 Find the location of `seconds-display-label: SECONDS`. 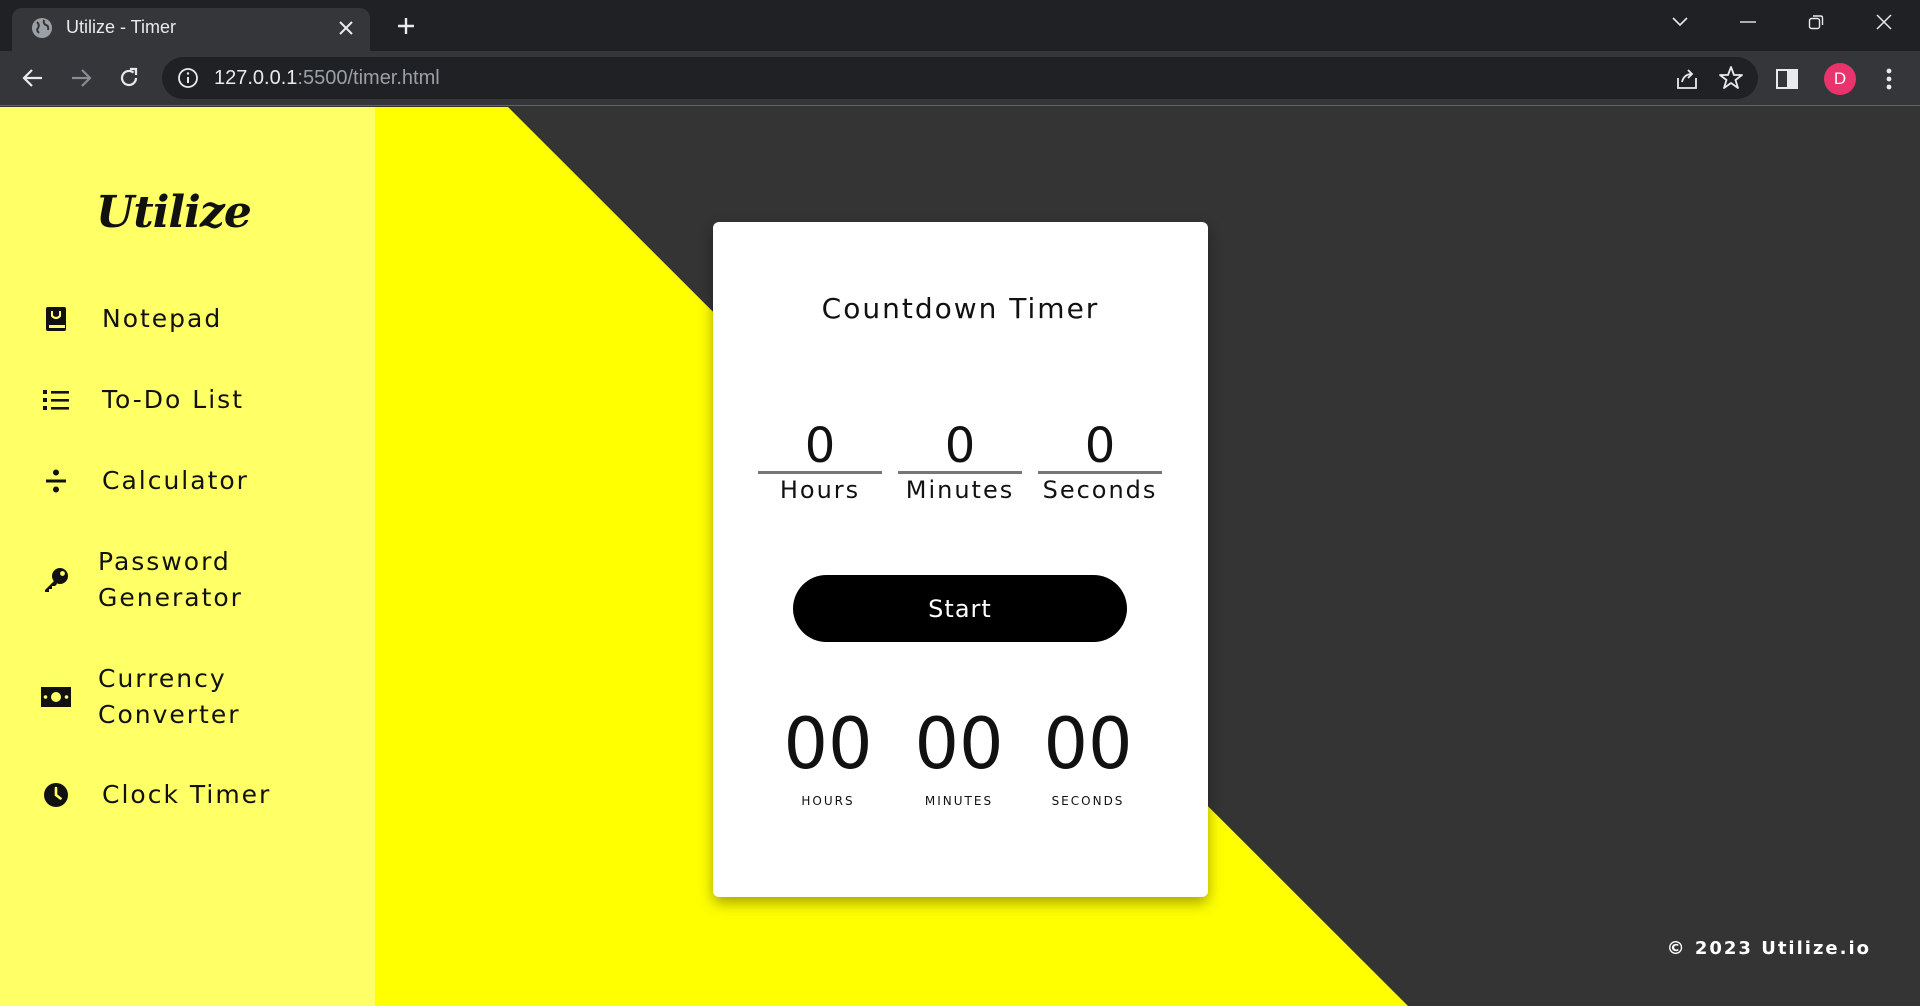

seconds-display-label: SECONDS is located at coordinates (1088, 801).